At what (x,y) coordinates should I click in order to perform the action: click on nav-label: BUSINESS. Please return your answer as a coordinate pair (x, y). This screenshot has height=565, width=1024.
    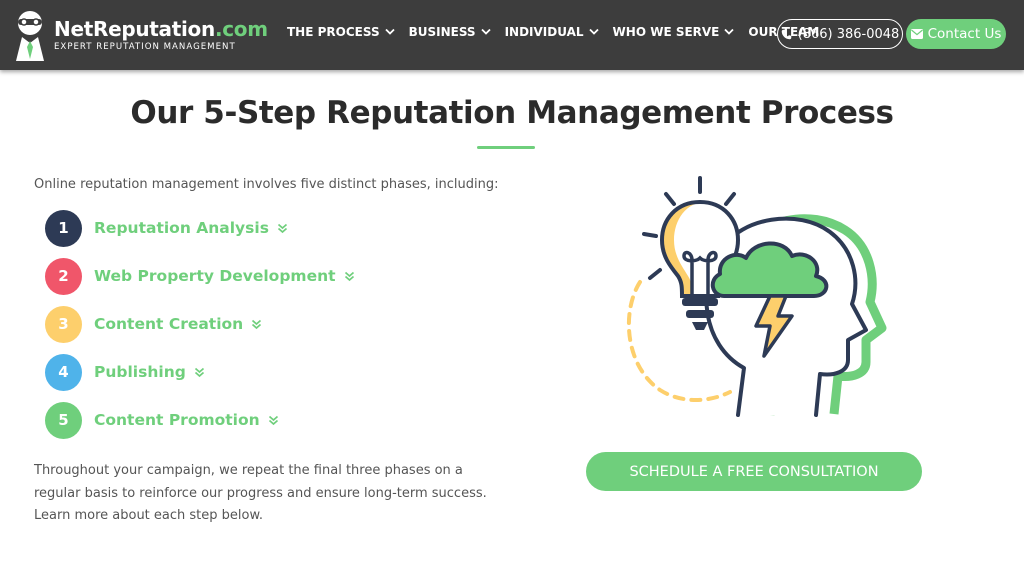
    Looking at the image, I should click on (442, 32).